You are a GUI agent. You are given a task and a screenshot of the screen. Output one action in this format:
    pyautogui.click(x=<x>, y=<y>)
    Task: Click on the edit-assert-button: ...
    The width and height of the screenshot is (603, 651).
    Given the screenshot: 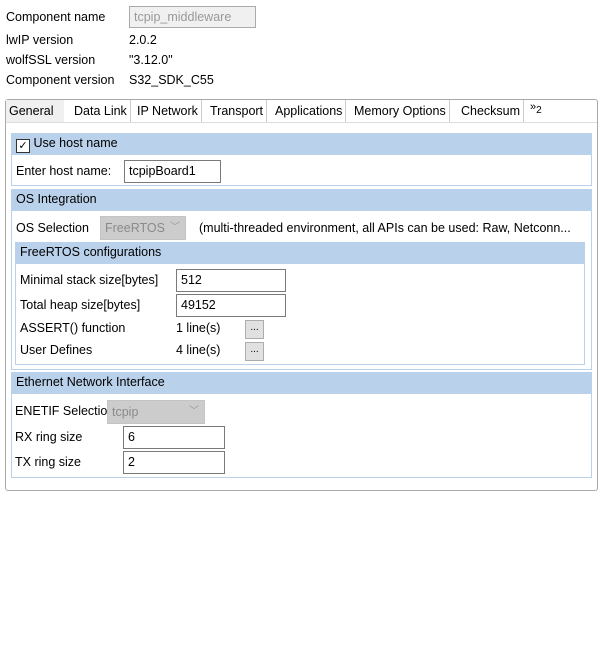 What is the action you would take?
    pyautogui.click(x=254, y=329)
    